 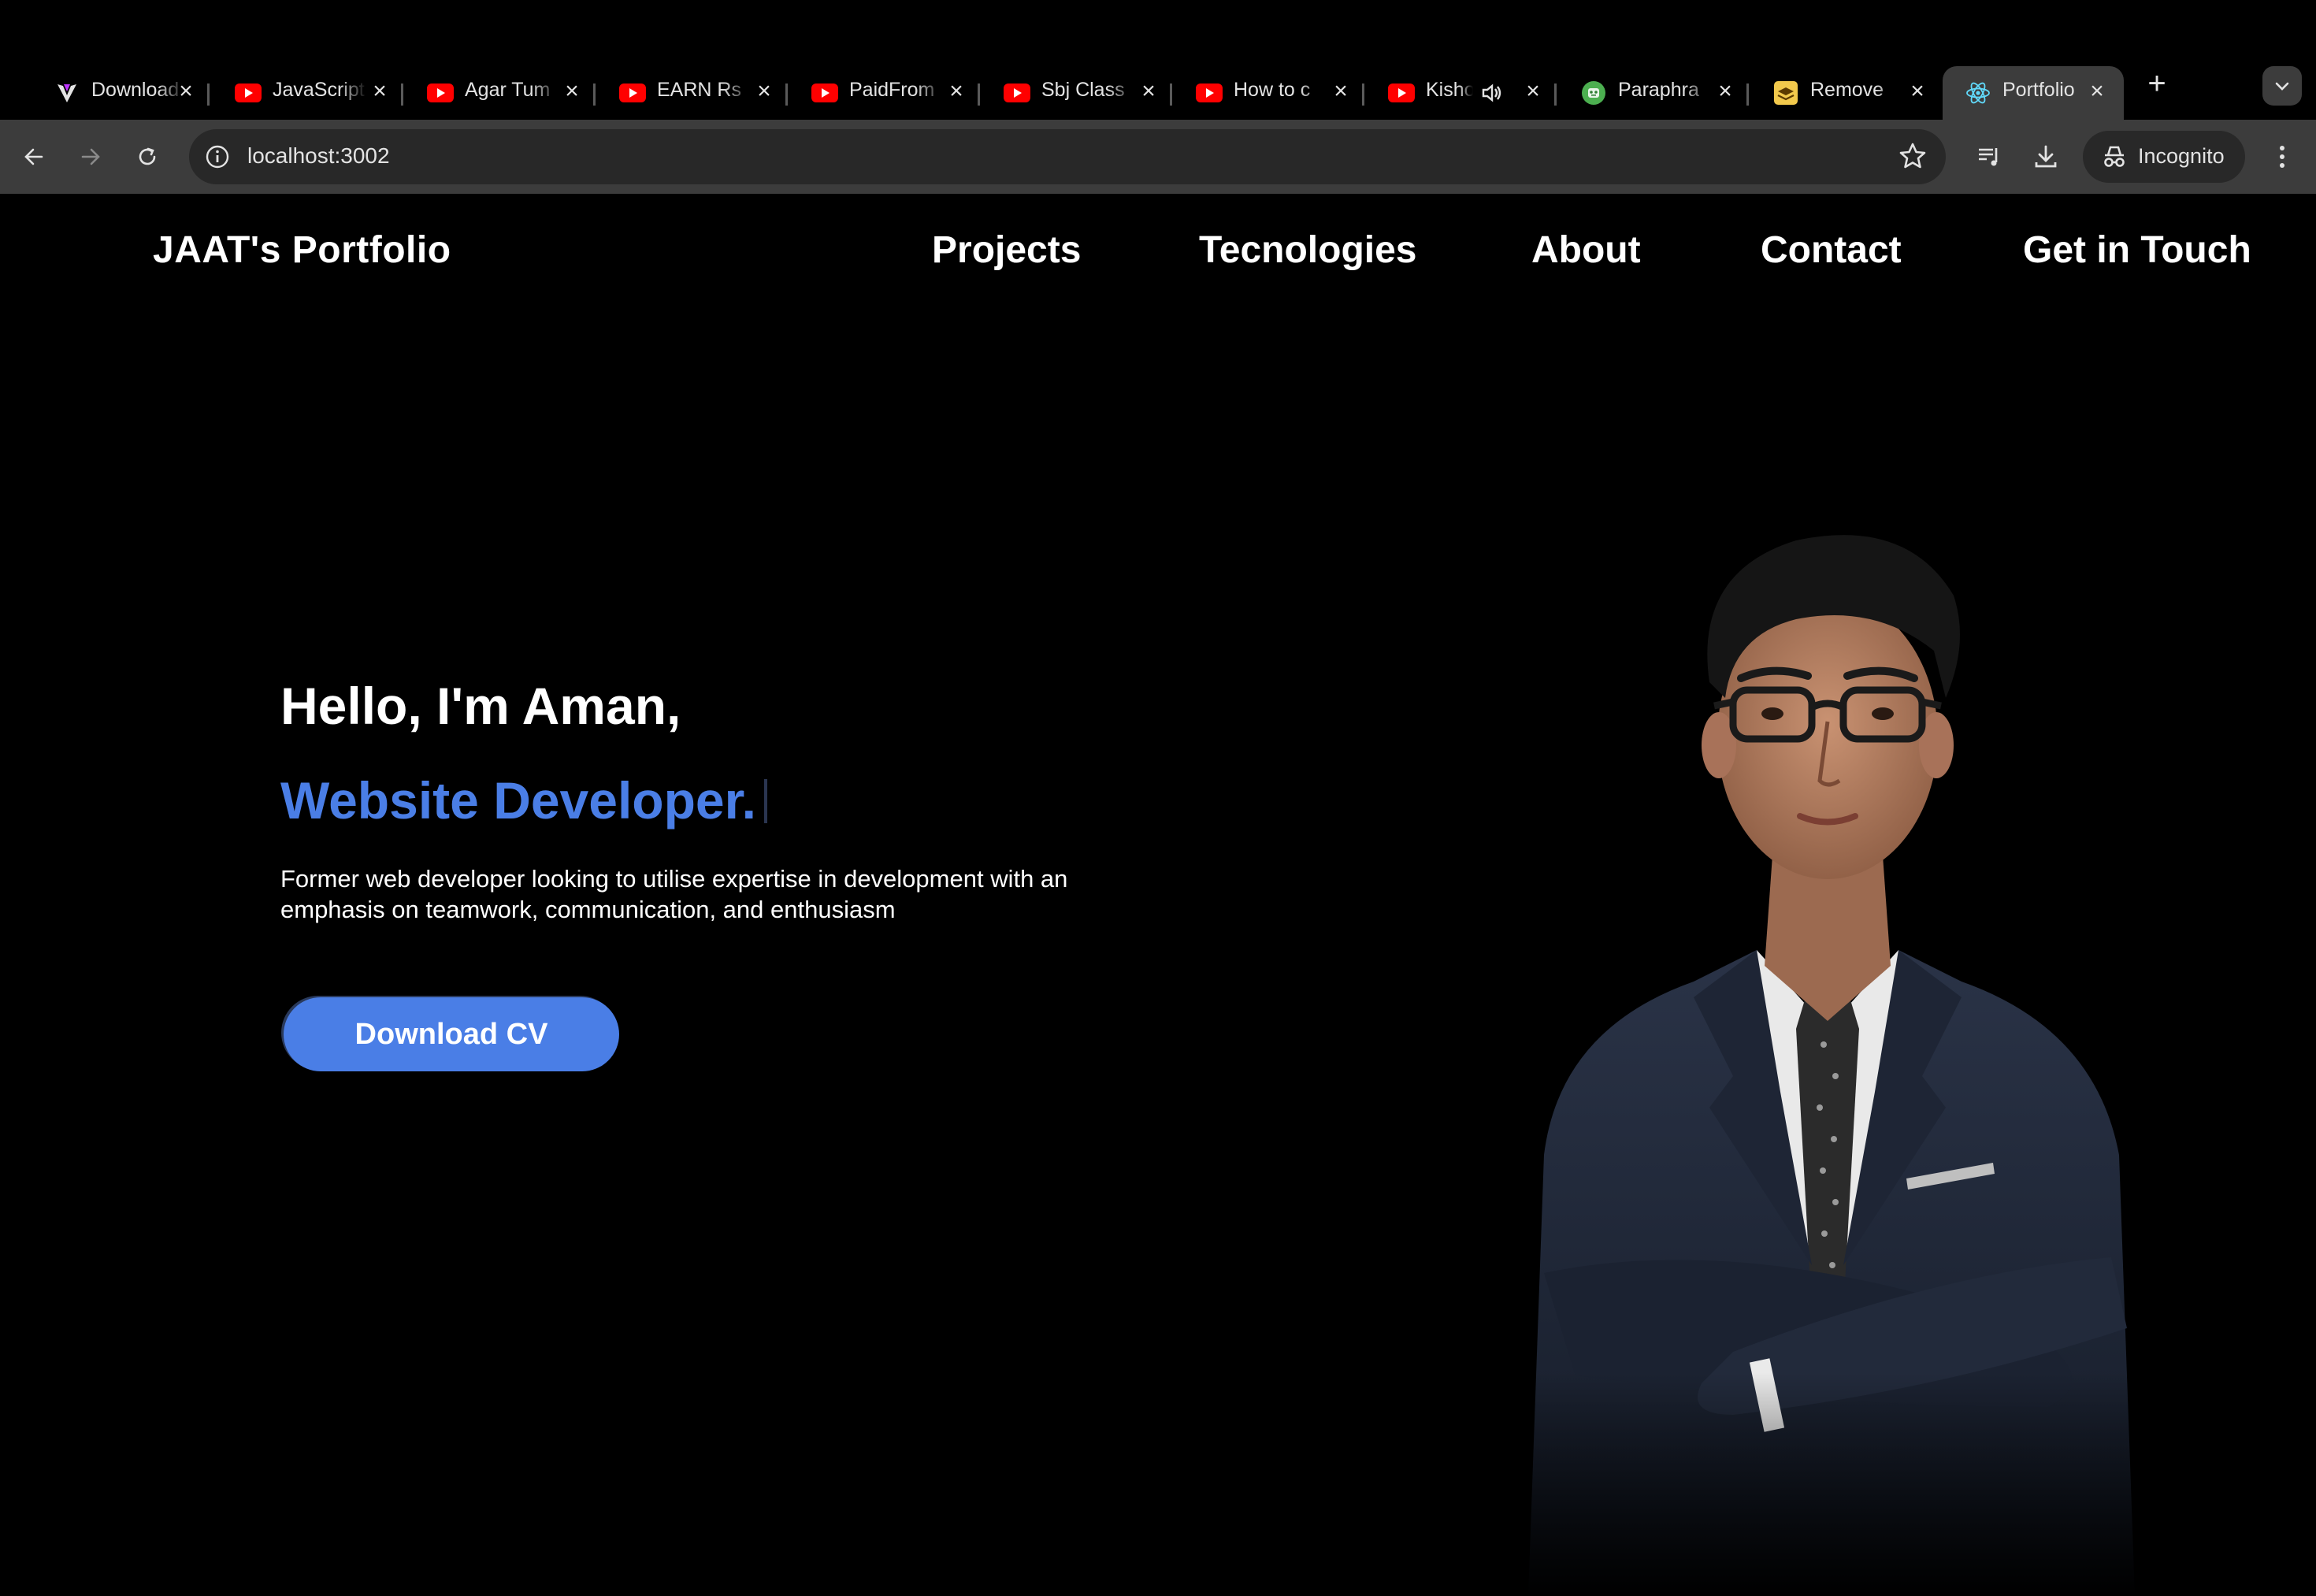 What do you see at coordinates (1659, 90) in the screenshot?
I see `tab-title: Paraphra` at bounding box center [1659, 90].